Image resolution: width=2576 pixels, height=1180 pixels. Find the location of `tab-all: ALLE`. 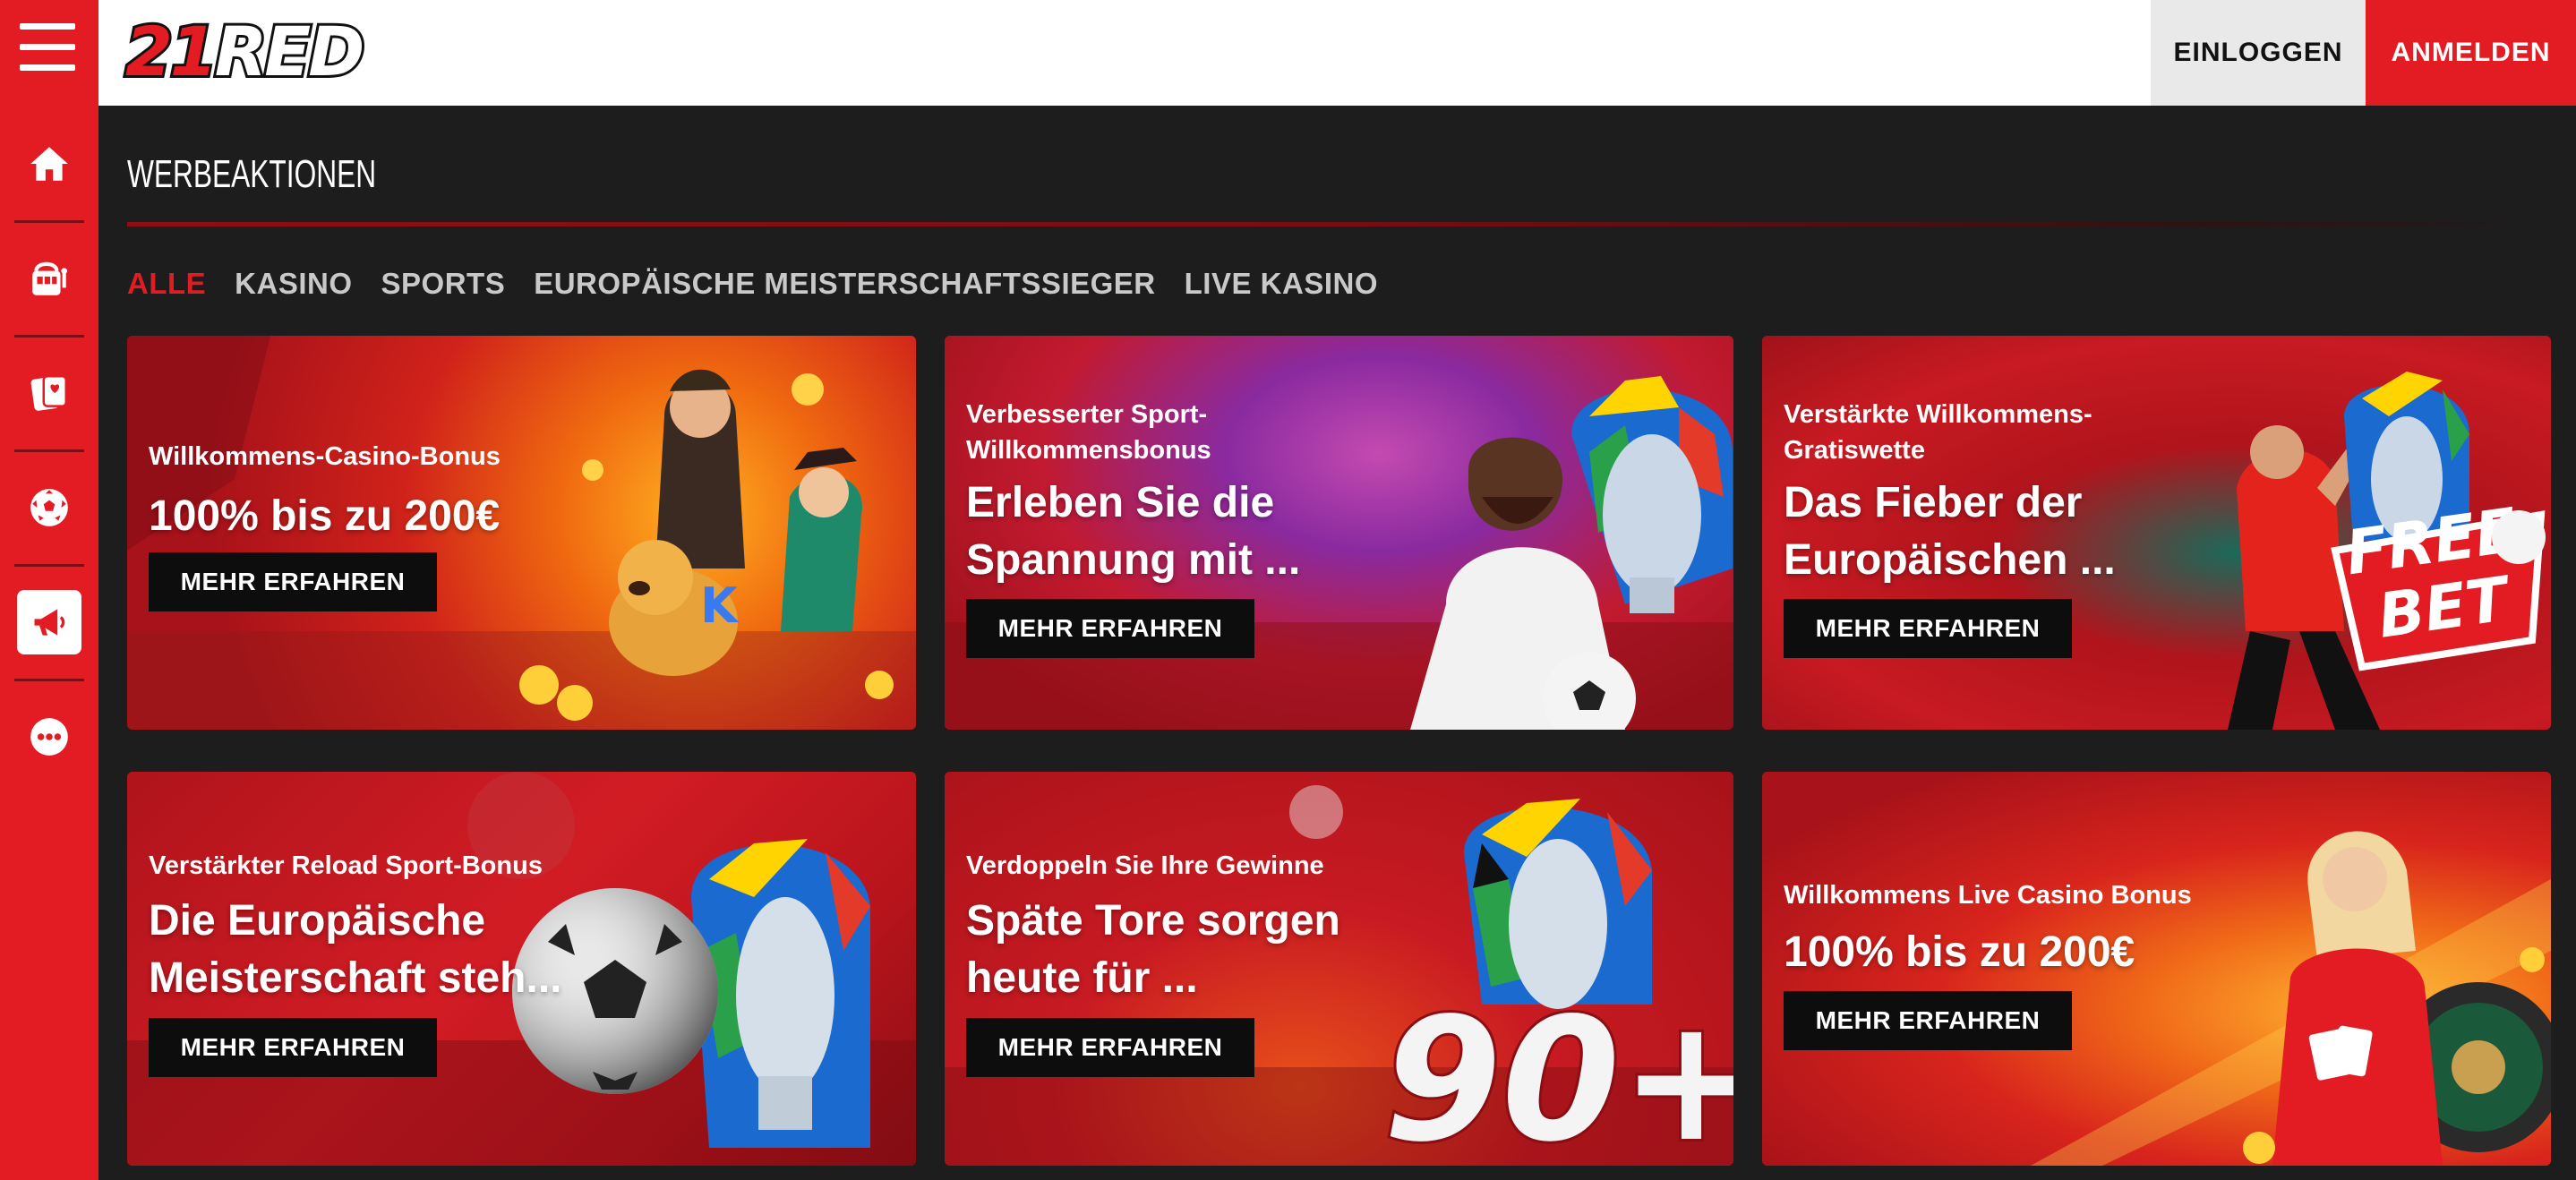

tab-all: ALLE is located at coordinates (166, 284).